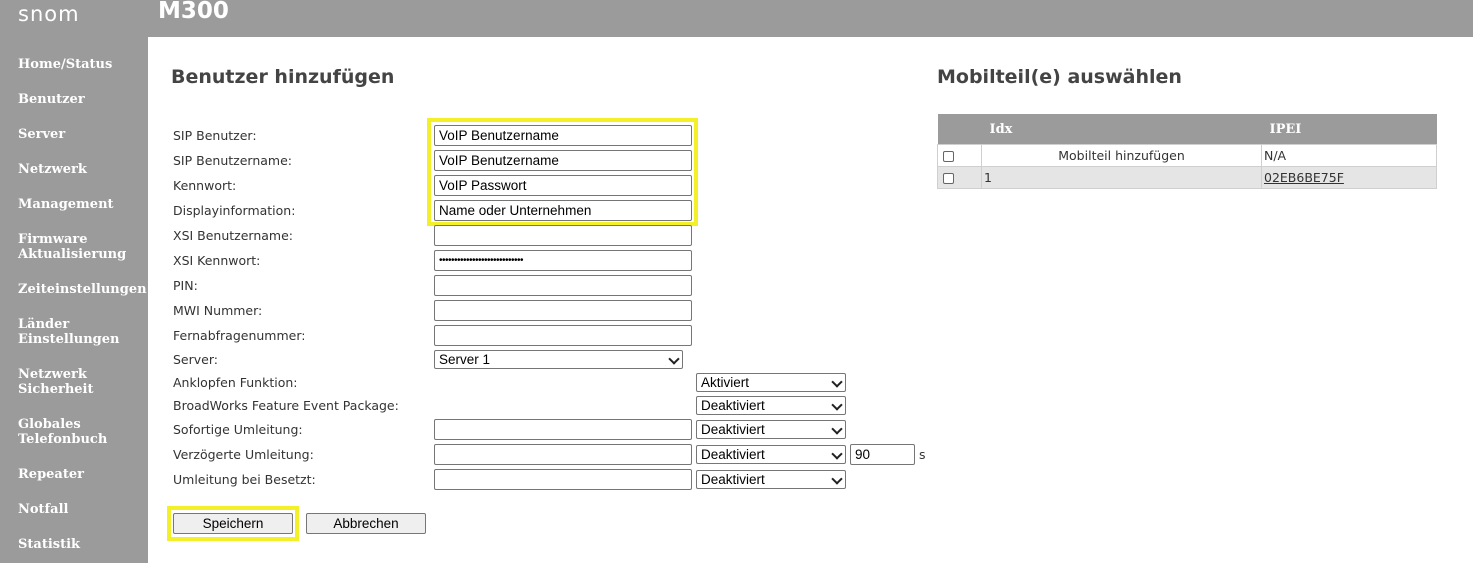 The width and height of the screenshot is (1473, 563). What do you see at coordinates (82, 509) in the screenshot?
I see `sidebar-item-notfall: Notfall` at bounding box center [82, 509].